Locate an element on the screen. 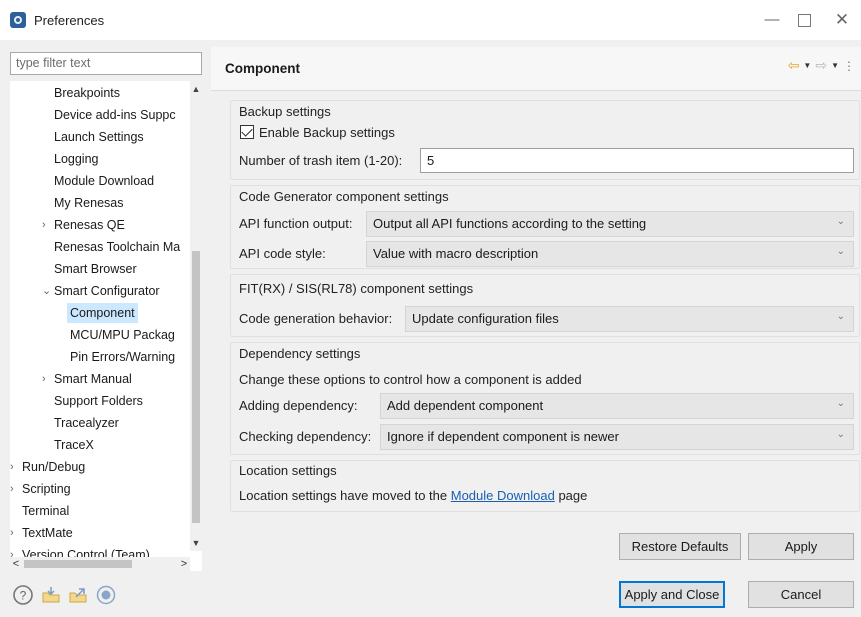 The image size is (861, 617). tree-item-run-debug: › Run/Debug is located at coordinates (47, 467).